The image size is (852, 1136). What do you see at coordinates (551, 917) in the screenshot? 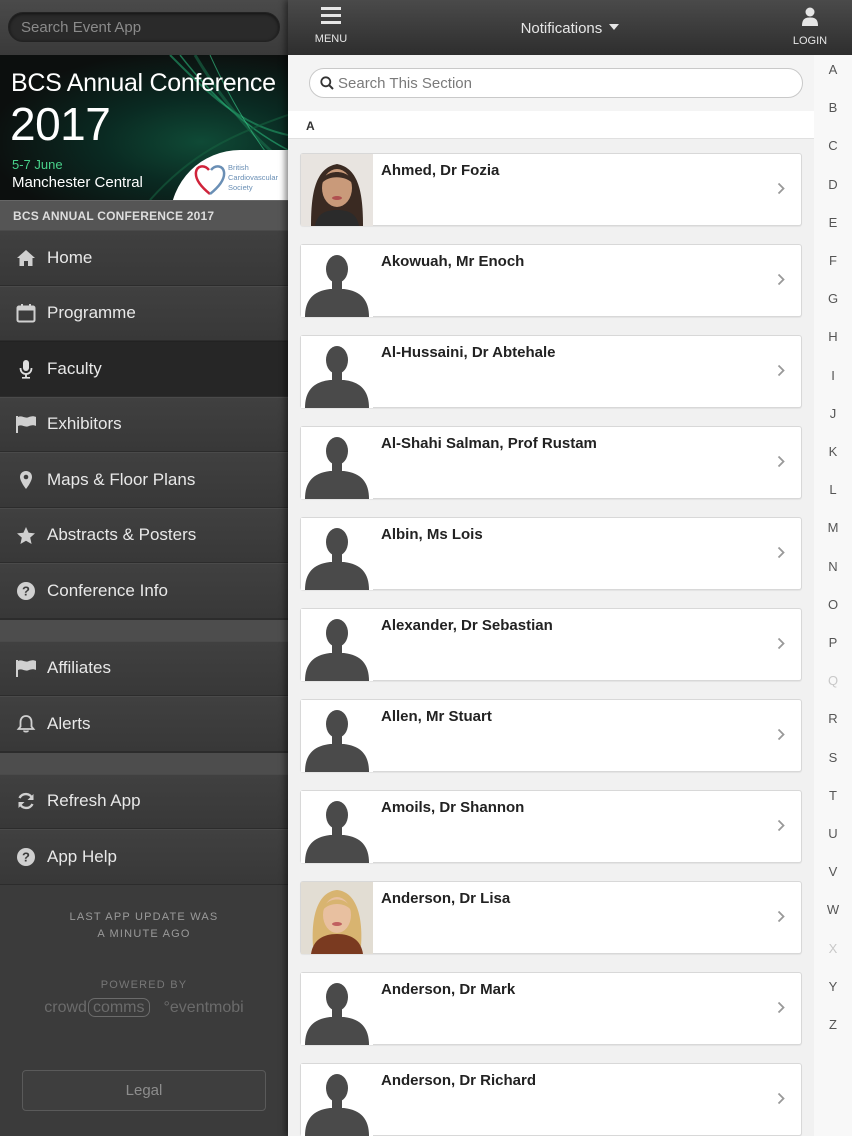
I see `faculty-list-item: Anderson, Dr Lisa` at bounding box center [551, 917].